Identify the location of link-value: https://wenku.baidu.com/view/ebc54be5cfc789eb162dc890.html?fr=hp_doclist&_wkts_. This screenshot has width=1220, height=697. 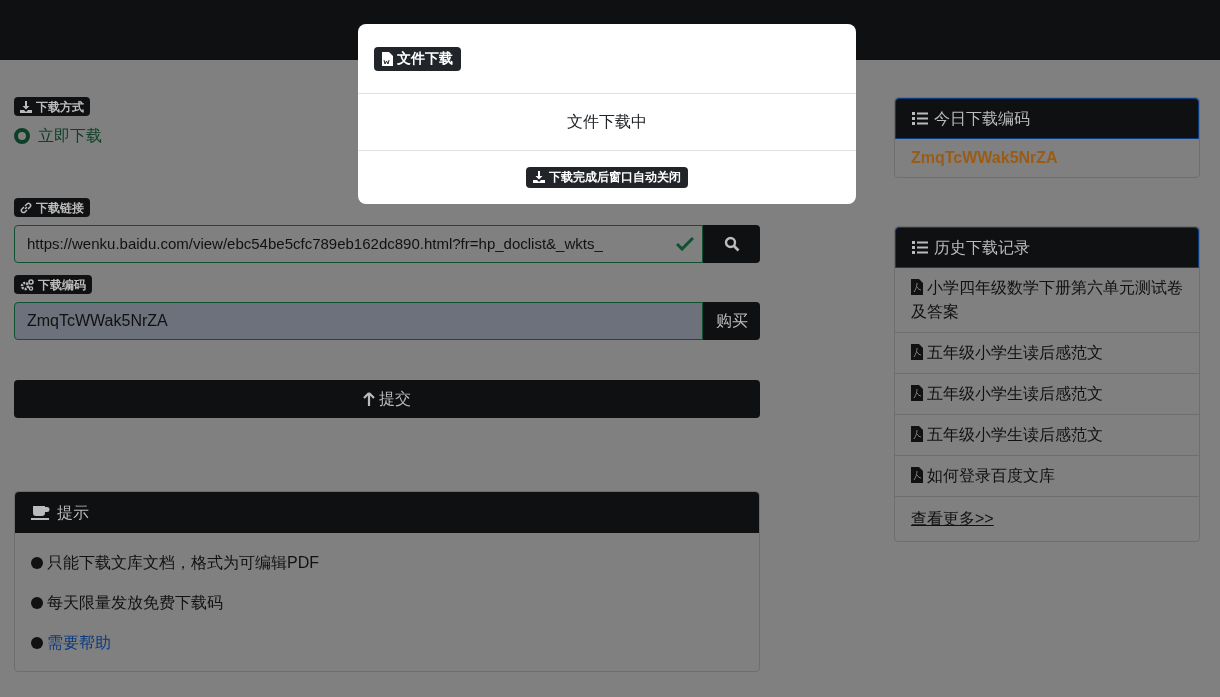
(315, 243).